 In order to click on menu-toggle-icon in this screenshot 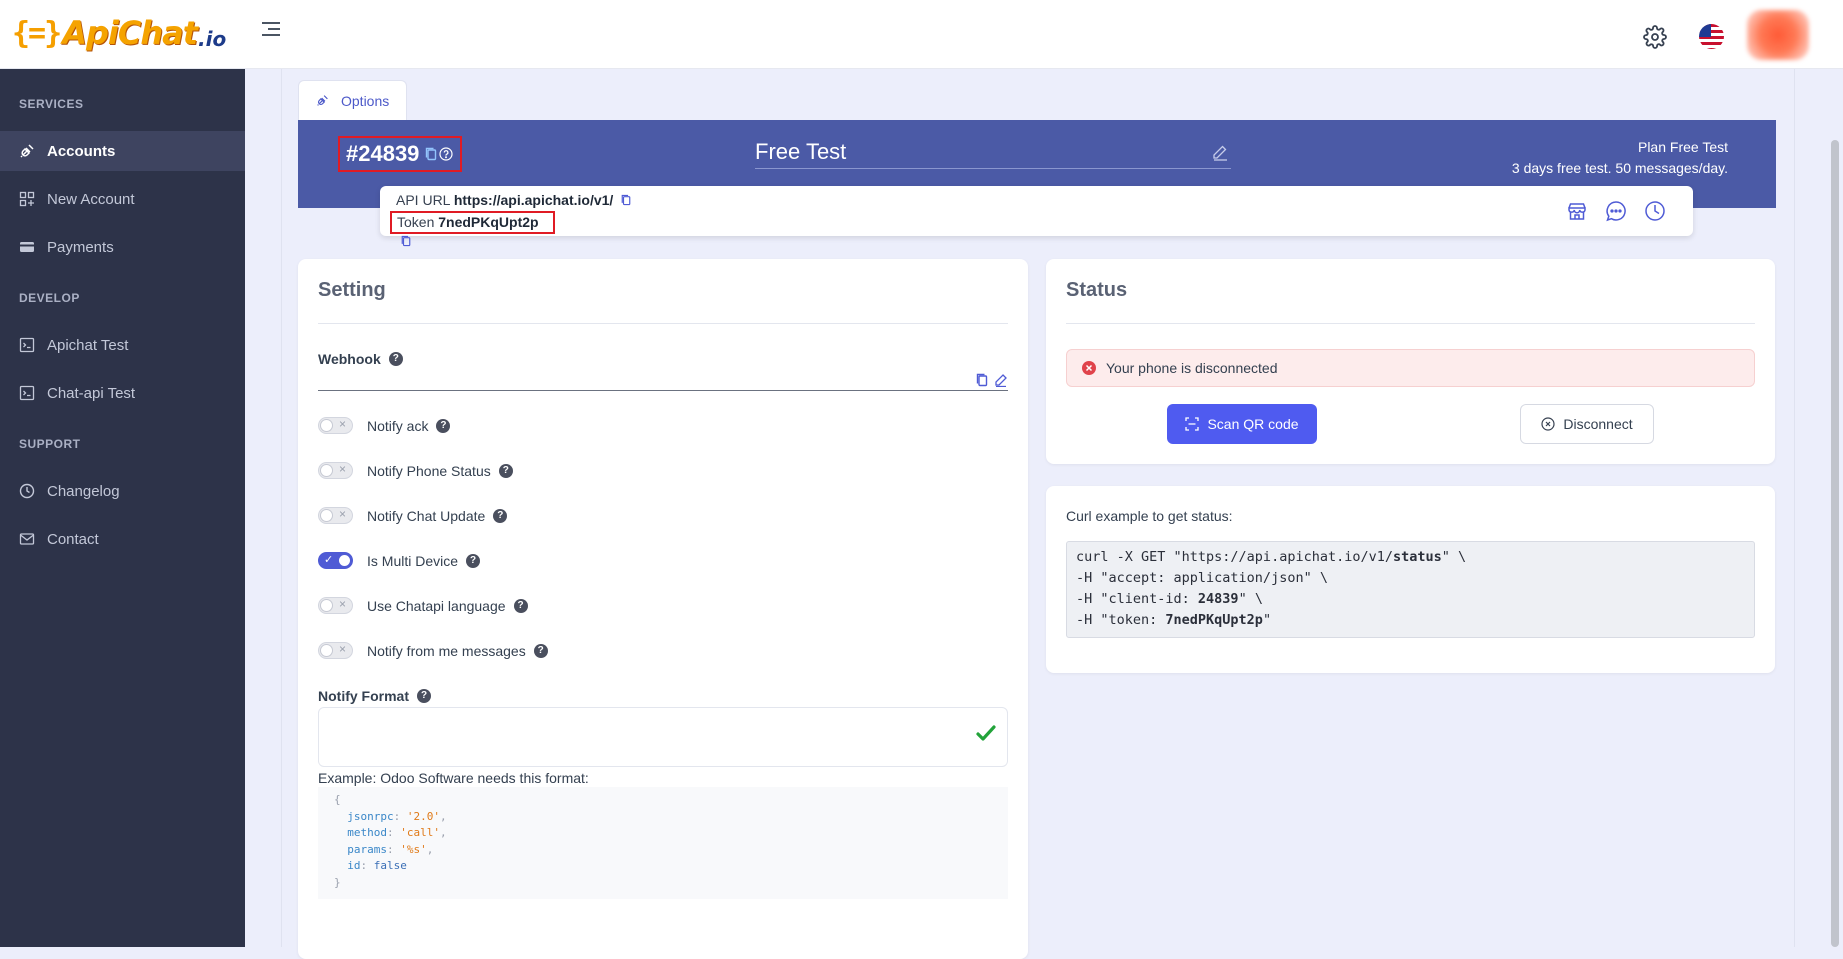, I will do `click(271, 33)`.